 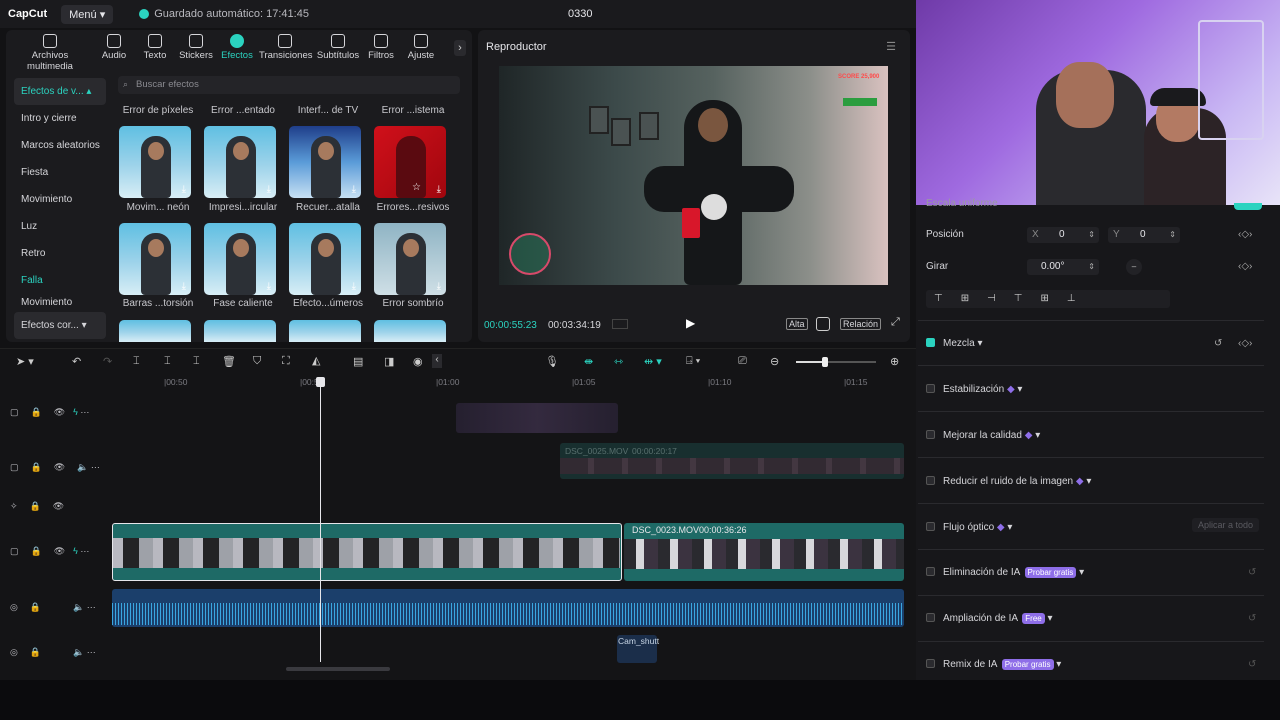 What do you see at coordinates (891, 46) in the screenshot?
I see `menu-icon: ☰` at bounding box center [891, 46].